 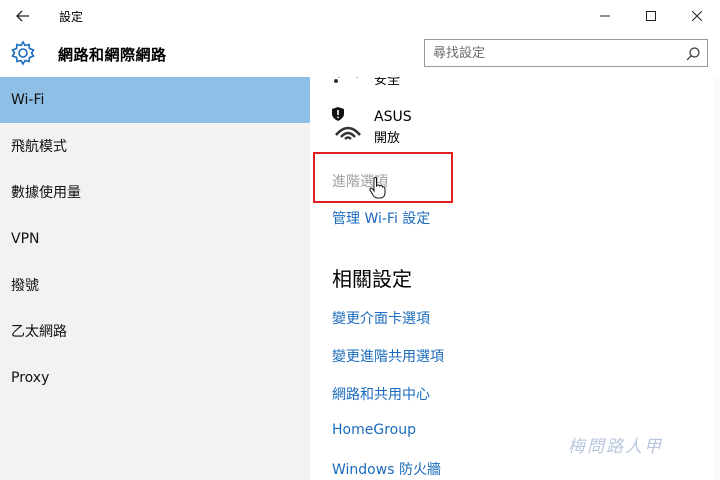 What do you see at coordinates (155, 146) in the screenshot?
I see `sidebar-item-airplane-mode: 飛航模式` at bounding box center [155, 146].